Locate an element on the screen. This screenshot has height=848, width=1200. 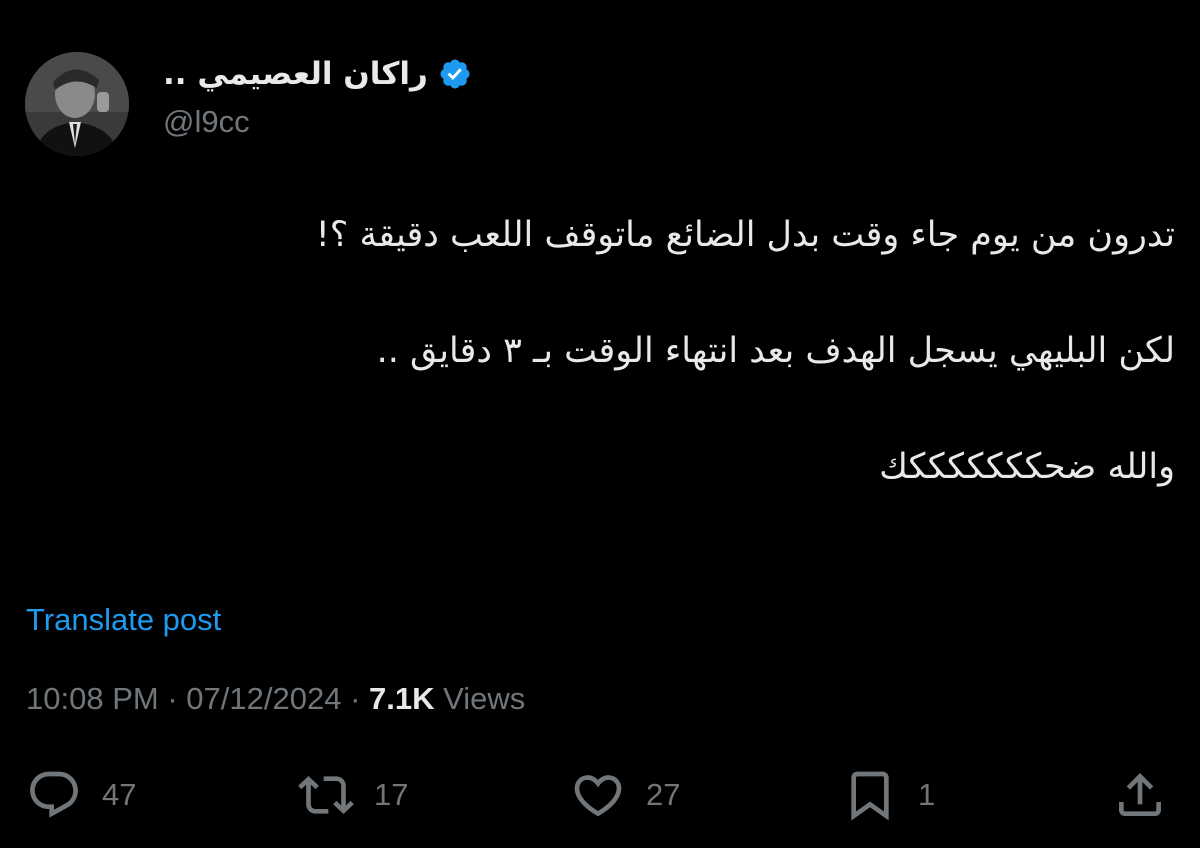
share-button is located at coordinates (1140, 795).